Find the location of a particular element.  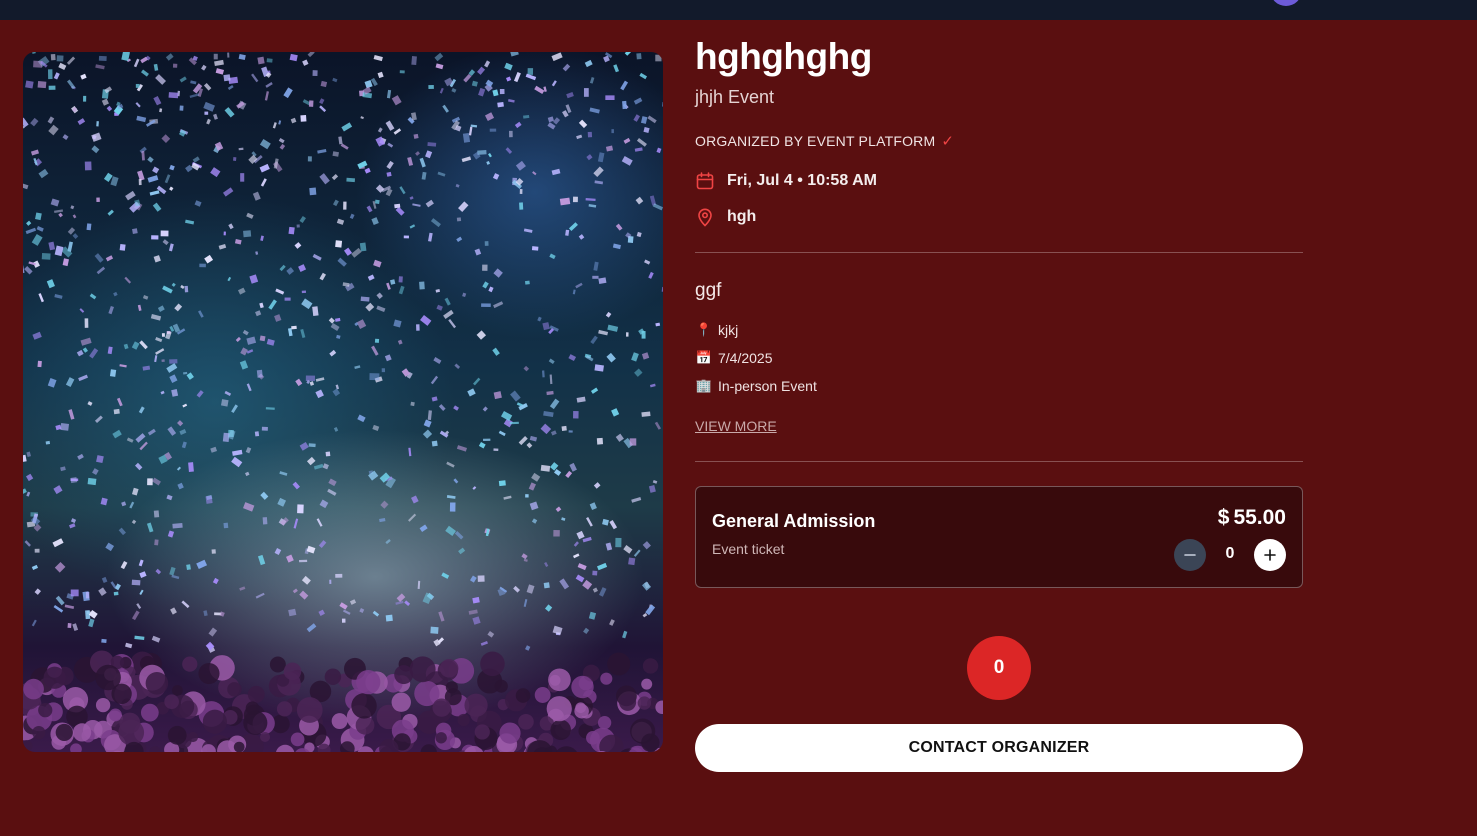

calendar-icon is located at coordinates (705, 181).